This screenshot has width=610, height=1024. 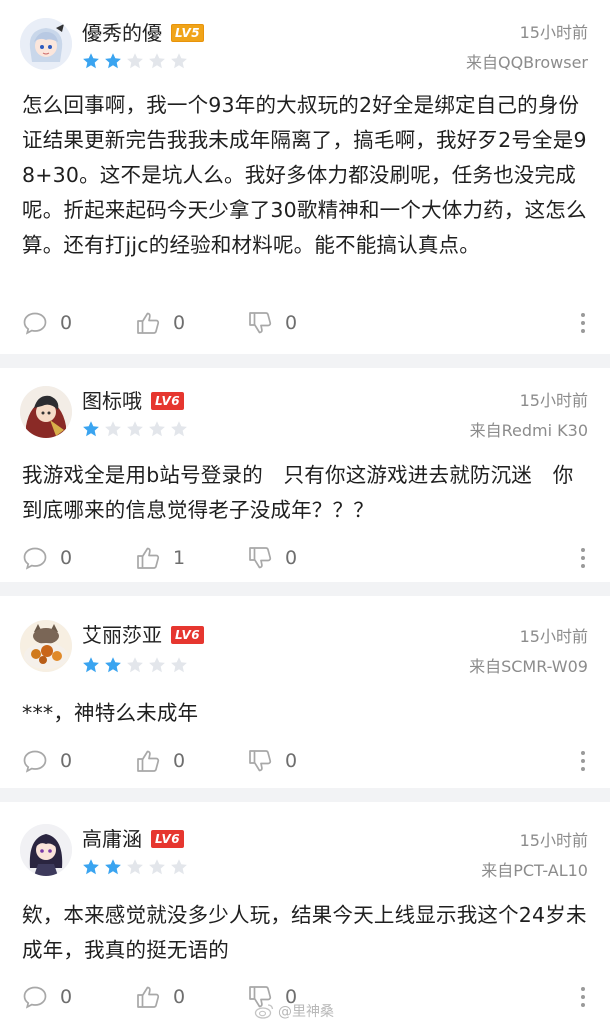 What do you see at coordinates (112, 401) in the screenshot?
I see `username: 图标哦` at bounding box center [112, 401].